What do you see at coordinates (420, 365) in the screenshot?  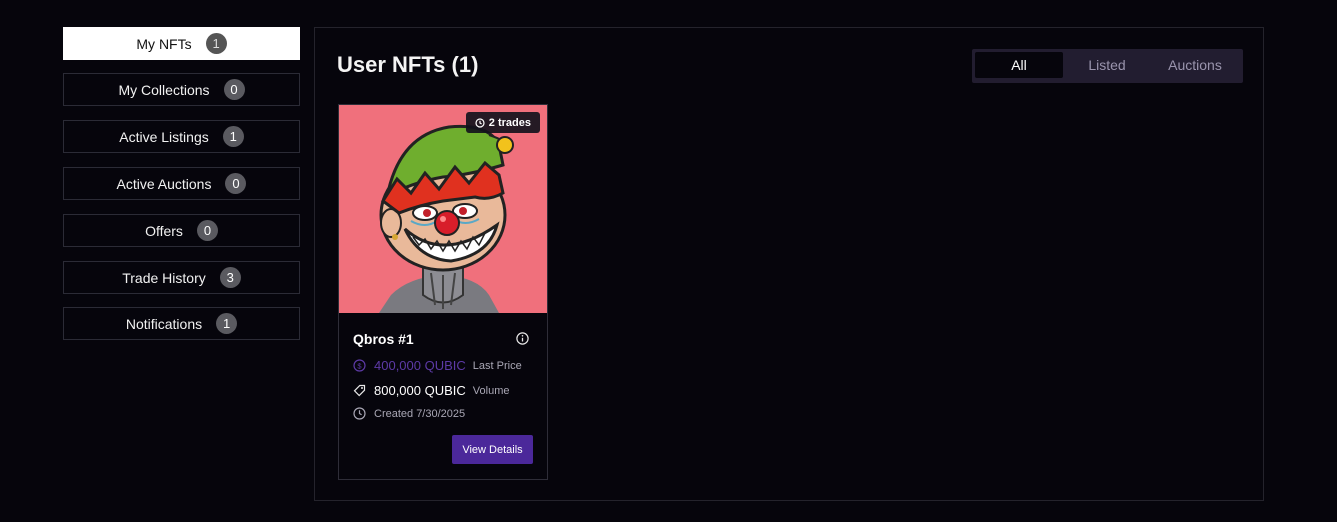 I see `last-price-value: 400,000 QUBIC` at bounding box center [420, 365].